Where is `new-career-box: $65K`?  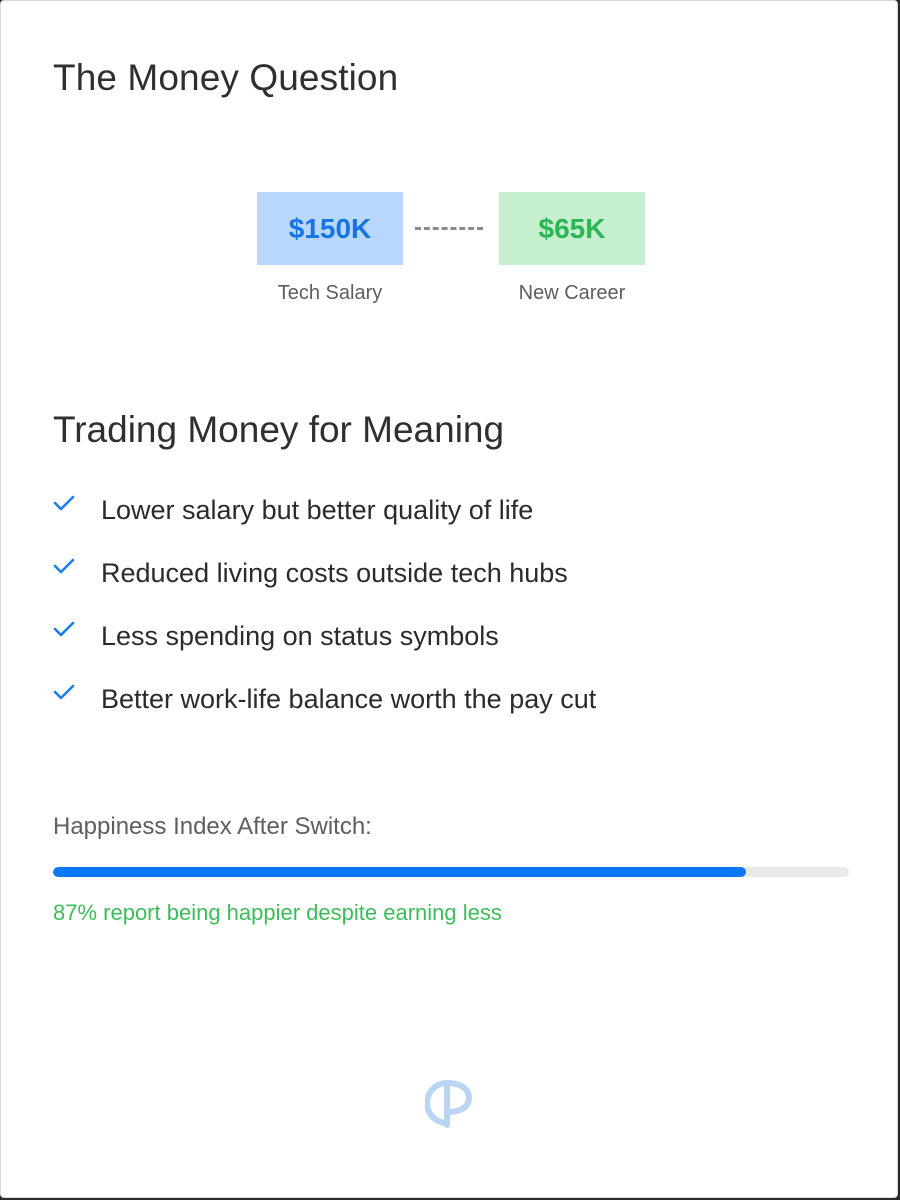 new-career-box: $65K is located at coordinates (572, 228).